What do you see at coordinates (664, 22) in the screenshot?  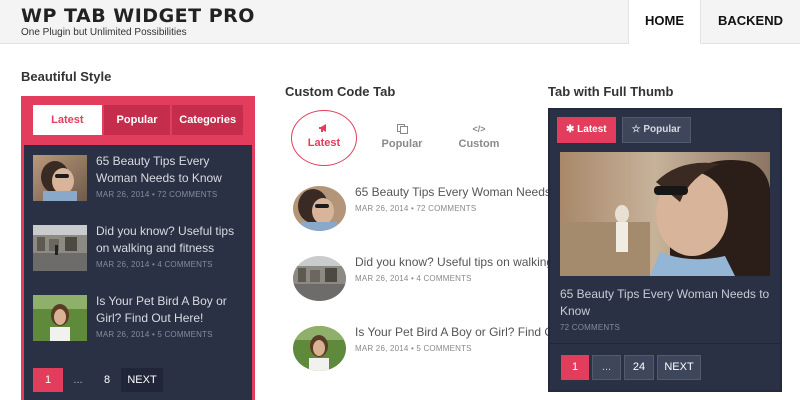 I see `nav-item-home: HOME` at bounding box center [664, 22].